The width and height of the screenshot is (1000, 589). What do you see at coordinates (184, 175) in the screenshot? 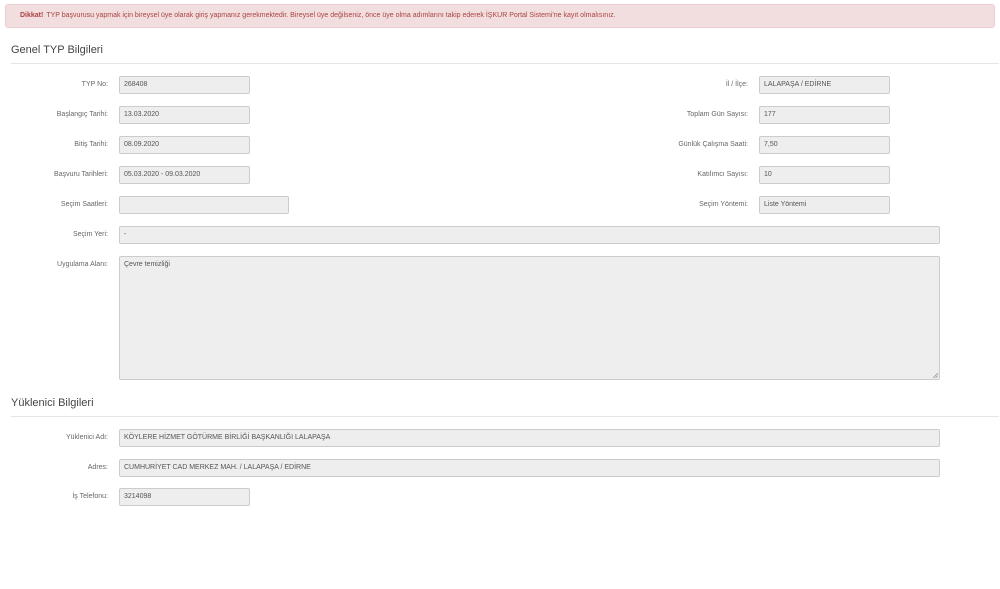
I see `basvuru-field: 05.03.2020 - 09.03.2020` at bounding box center [184, 175].